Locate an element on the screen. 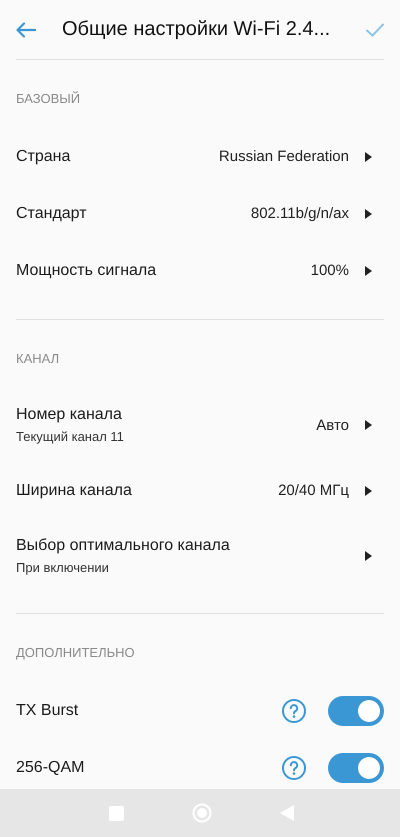 The image size is (400, 837). setting-hint: Текущий канал 11 is located at coordinates (70, 436).